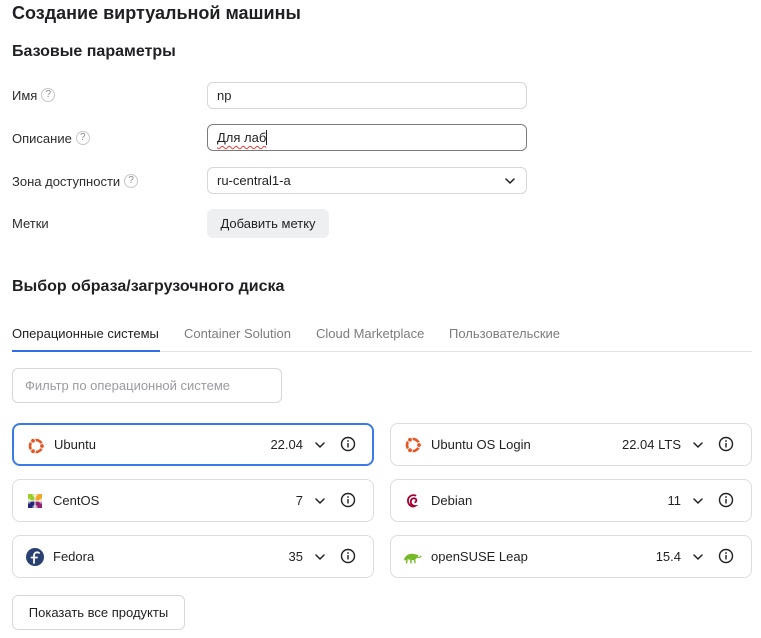 The image size is (761, 638). Describe the element at coordinates (571, 500) in the screenshot. I see `os-card-debian: Debian 11` at that location.